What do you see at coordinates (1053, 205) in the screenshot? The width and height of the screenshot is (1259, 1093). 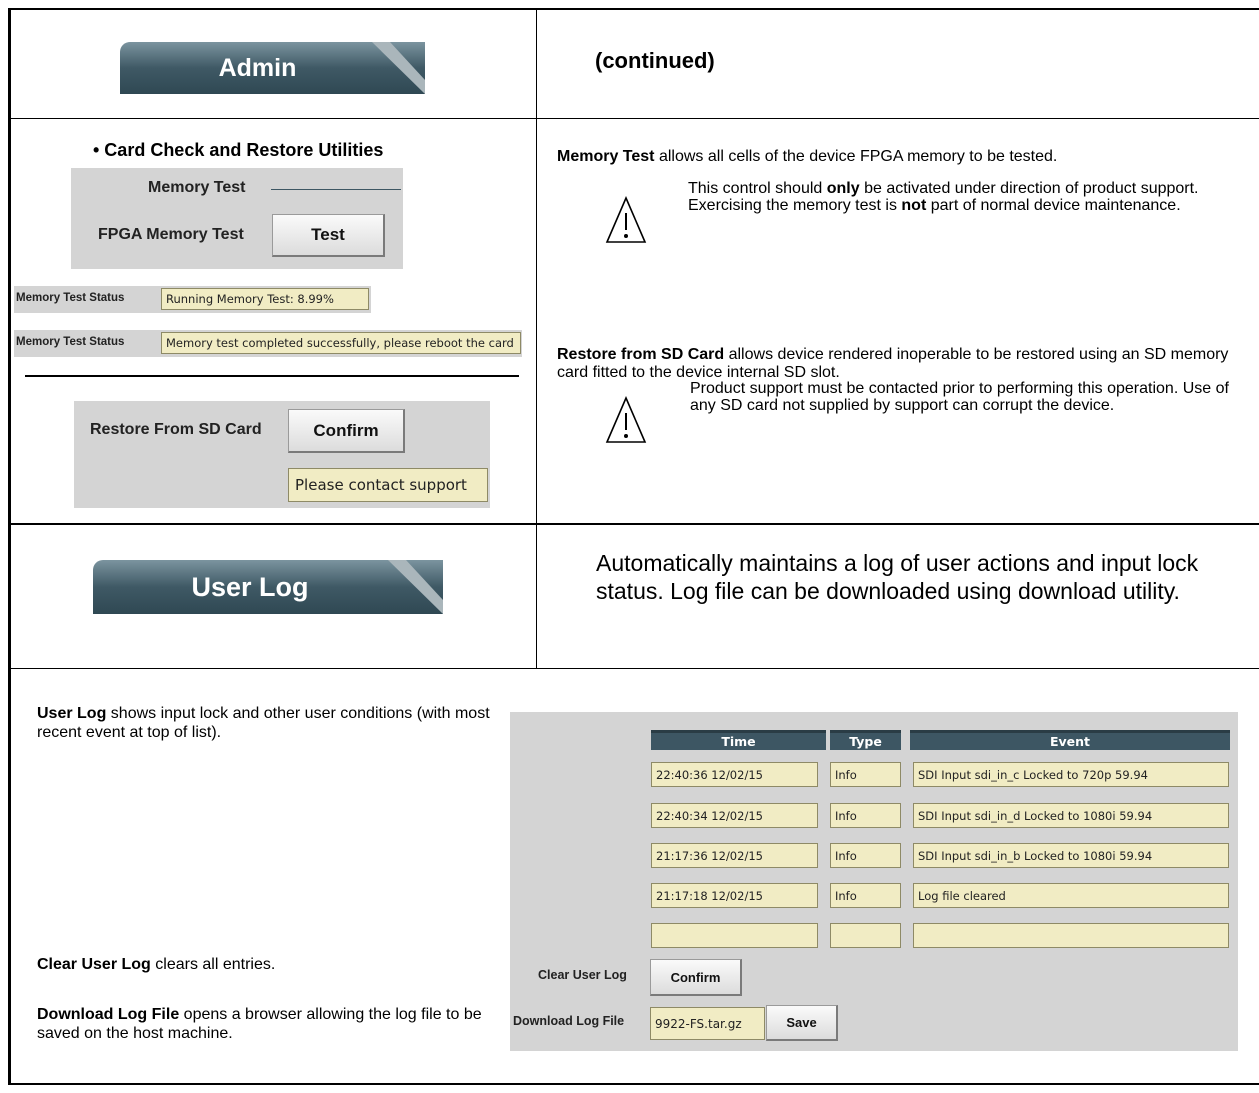 I see `warn-part-3: part of normal device maintenance.` at bounding box center [1053, 205].